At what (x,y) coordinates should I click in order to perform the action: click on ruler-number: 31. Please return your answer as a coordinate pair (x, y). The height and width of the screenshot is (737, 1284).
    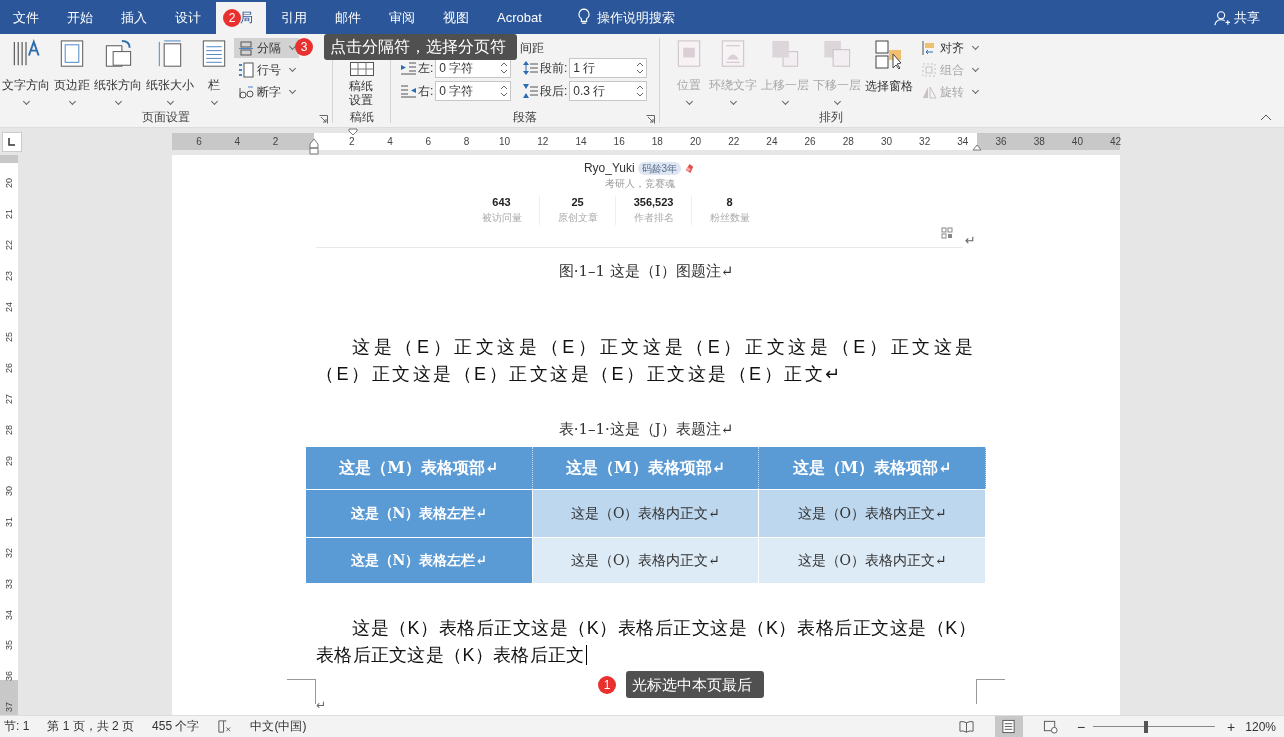
    Looking at the image, I should click on (9, 522).